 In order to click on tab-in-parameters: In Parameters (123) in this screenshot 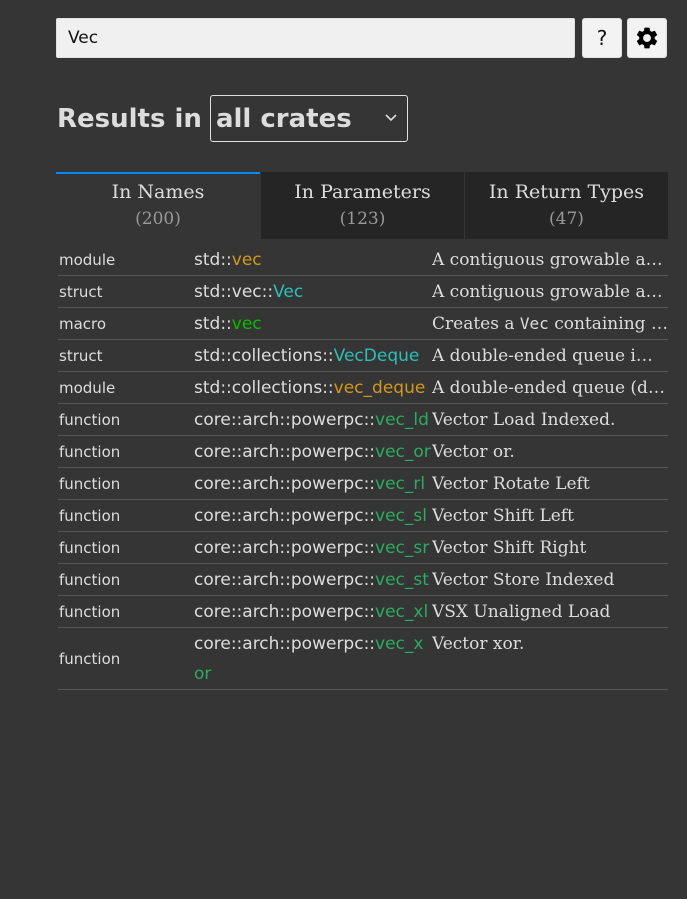, I will do `click(362, 205)`.